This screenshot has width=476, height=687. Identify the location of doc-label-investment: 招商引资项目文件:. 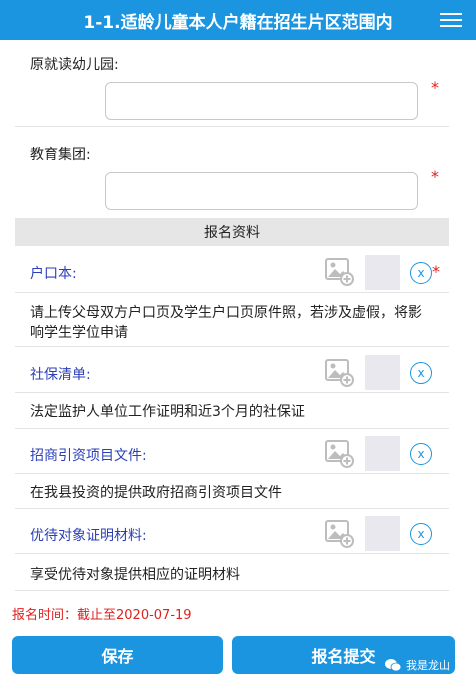
(88, 456).